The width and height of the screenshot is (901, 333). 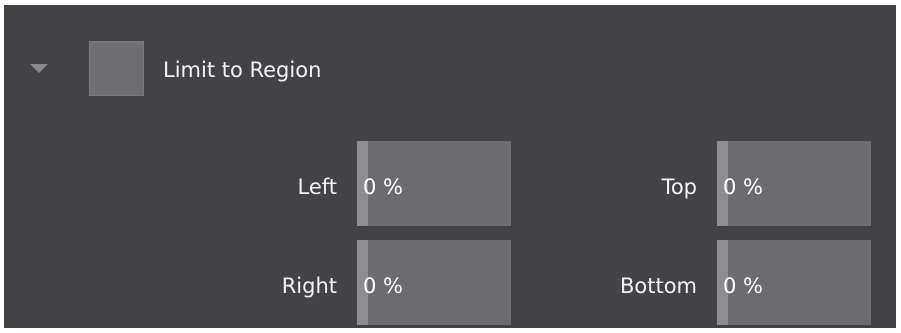 What do you see at coordinates (434, 183) in the screenshot?
I see `left-input: 0 %` at bounding box center [434, 183].